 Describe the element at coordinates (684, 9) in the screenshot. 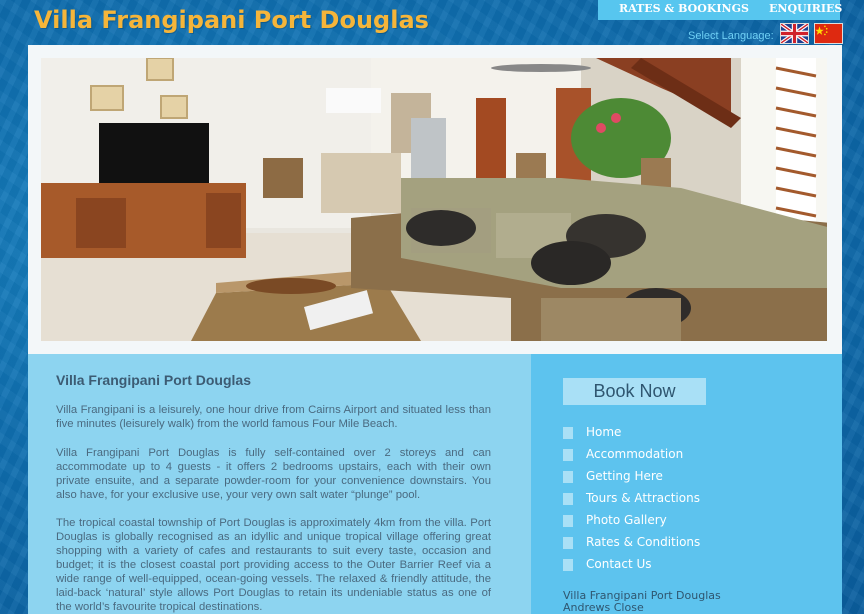

I see `nav-rates-bookings: RATES & BOOKINGS` at that location.